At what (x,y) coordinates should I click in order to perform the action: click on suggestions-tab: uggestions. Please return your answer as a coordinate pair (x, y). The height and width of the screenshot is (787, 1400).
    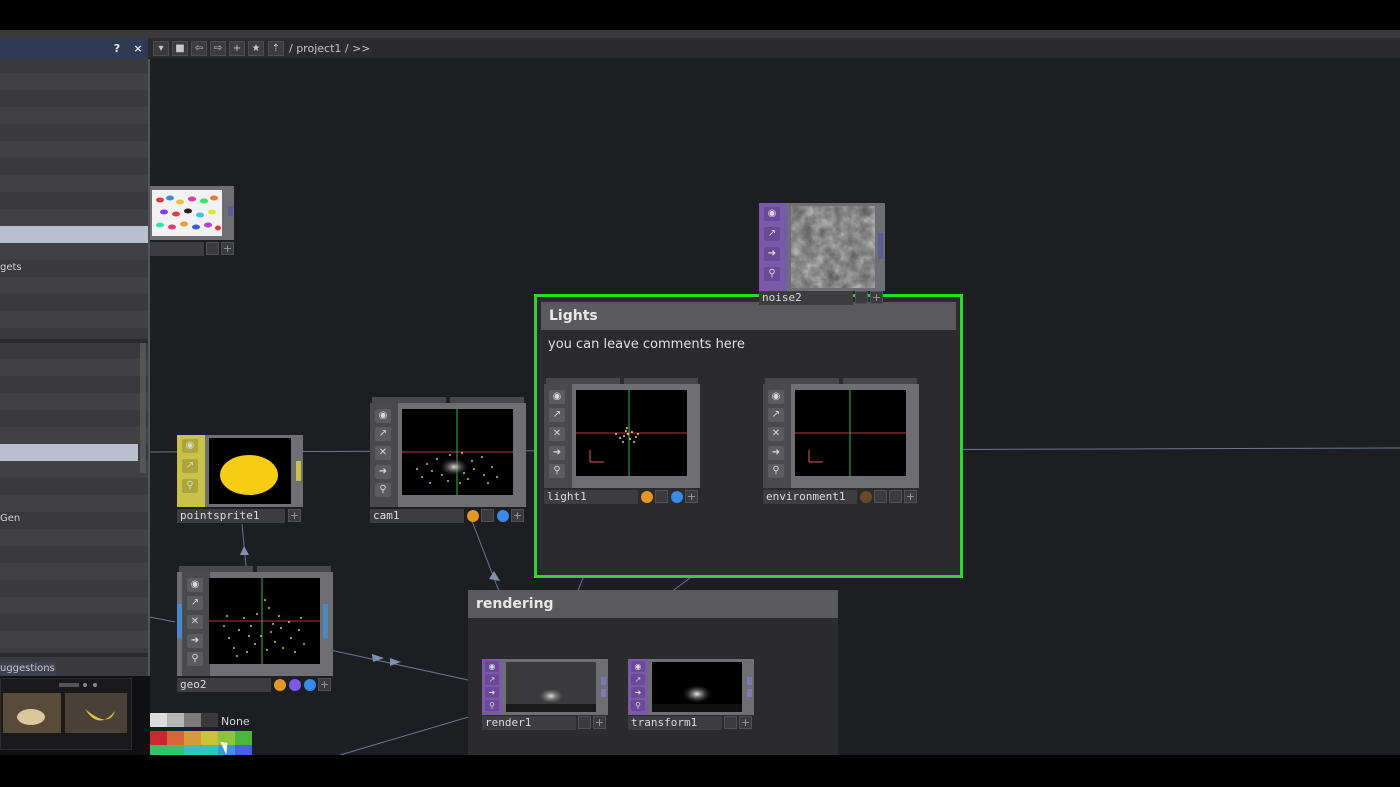
    Looking at the image, I should click on (28, 669).